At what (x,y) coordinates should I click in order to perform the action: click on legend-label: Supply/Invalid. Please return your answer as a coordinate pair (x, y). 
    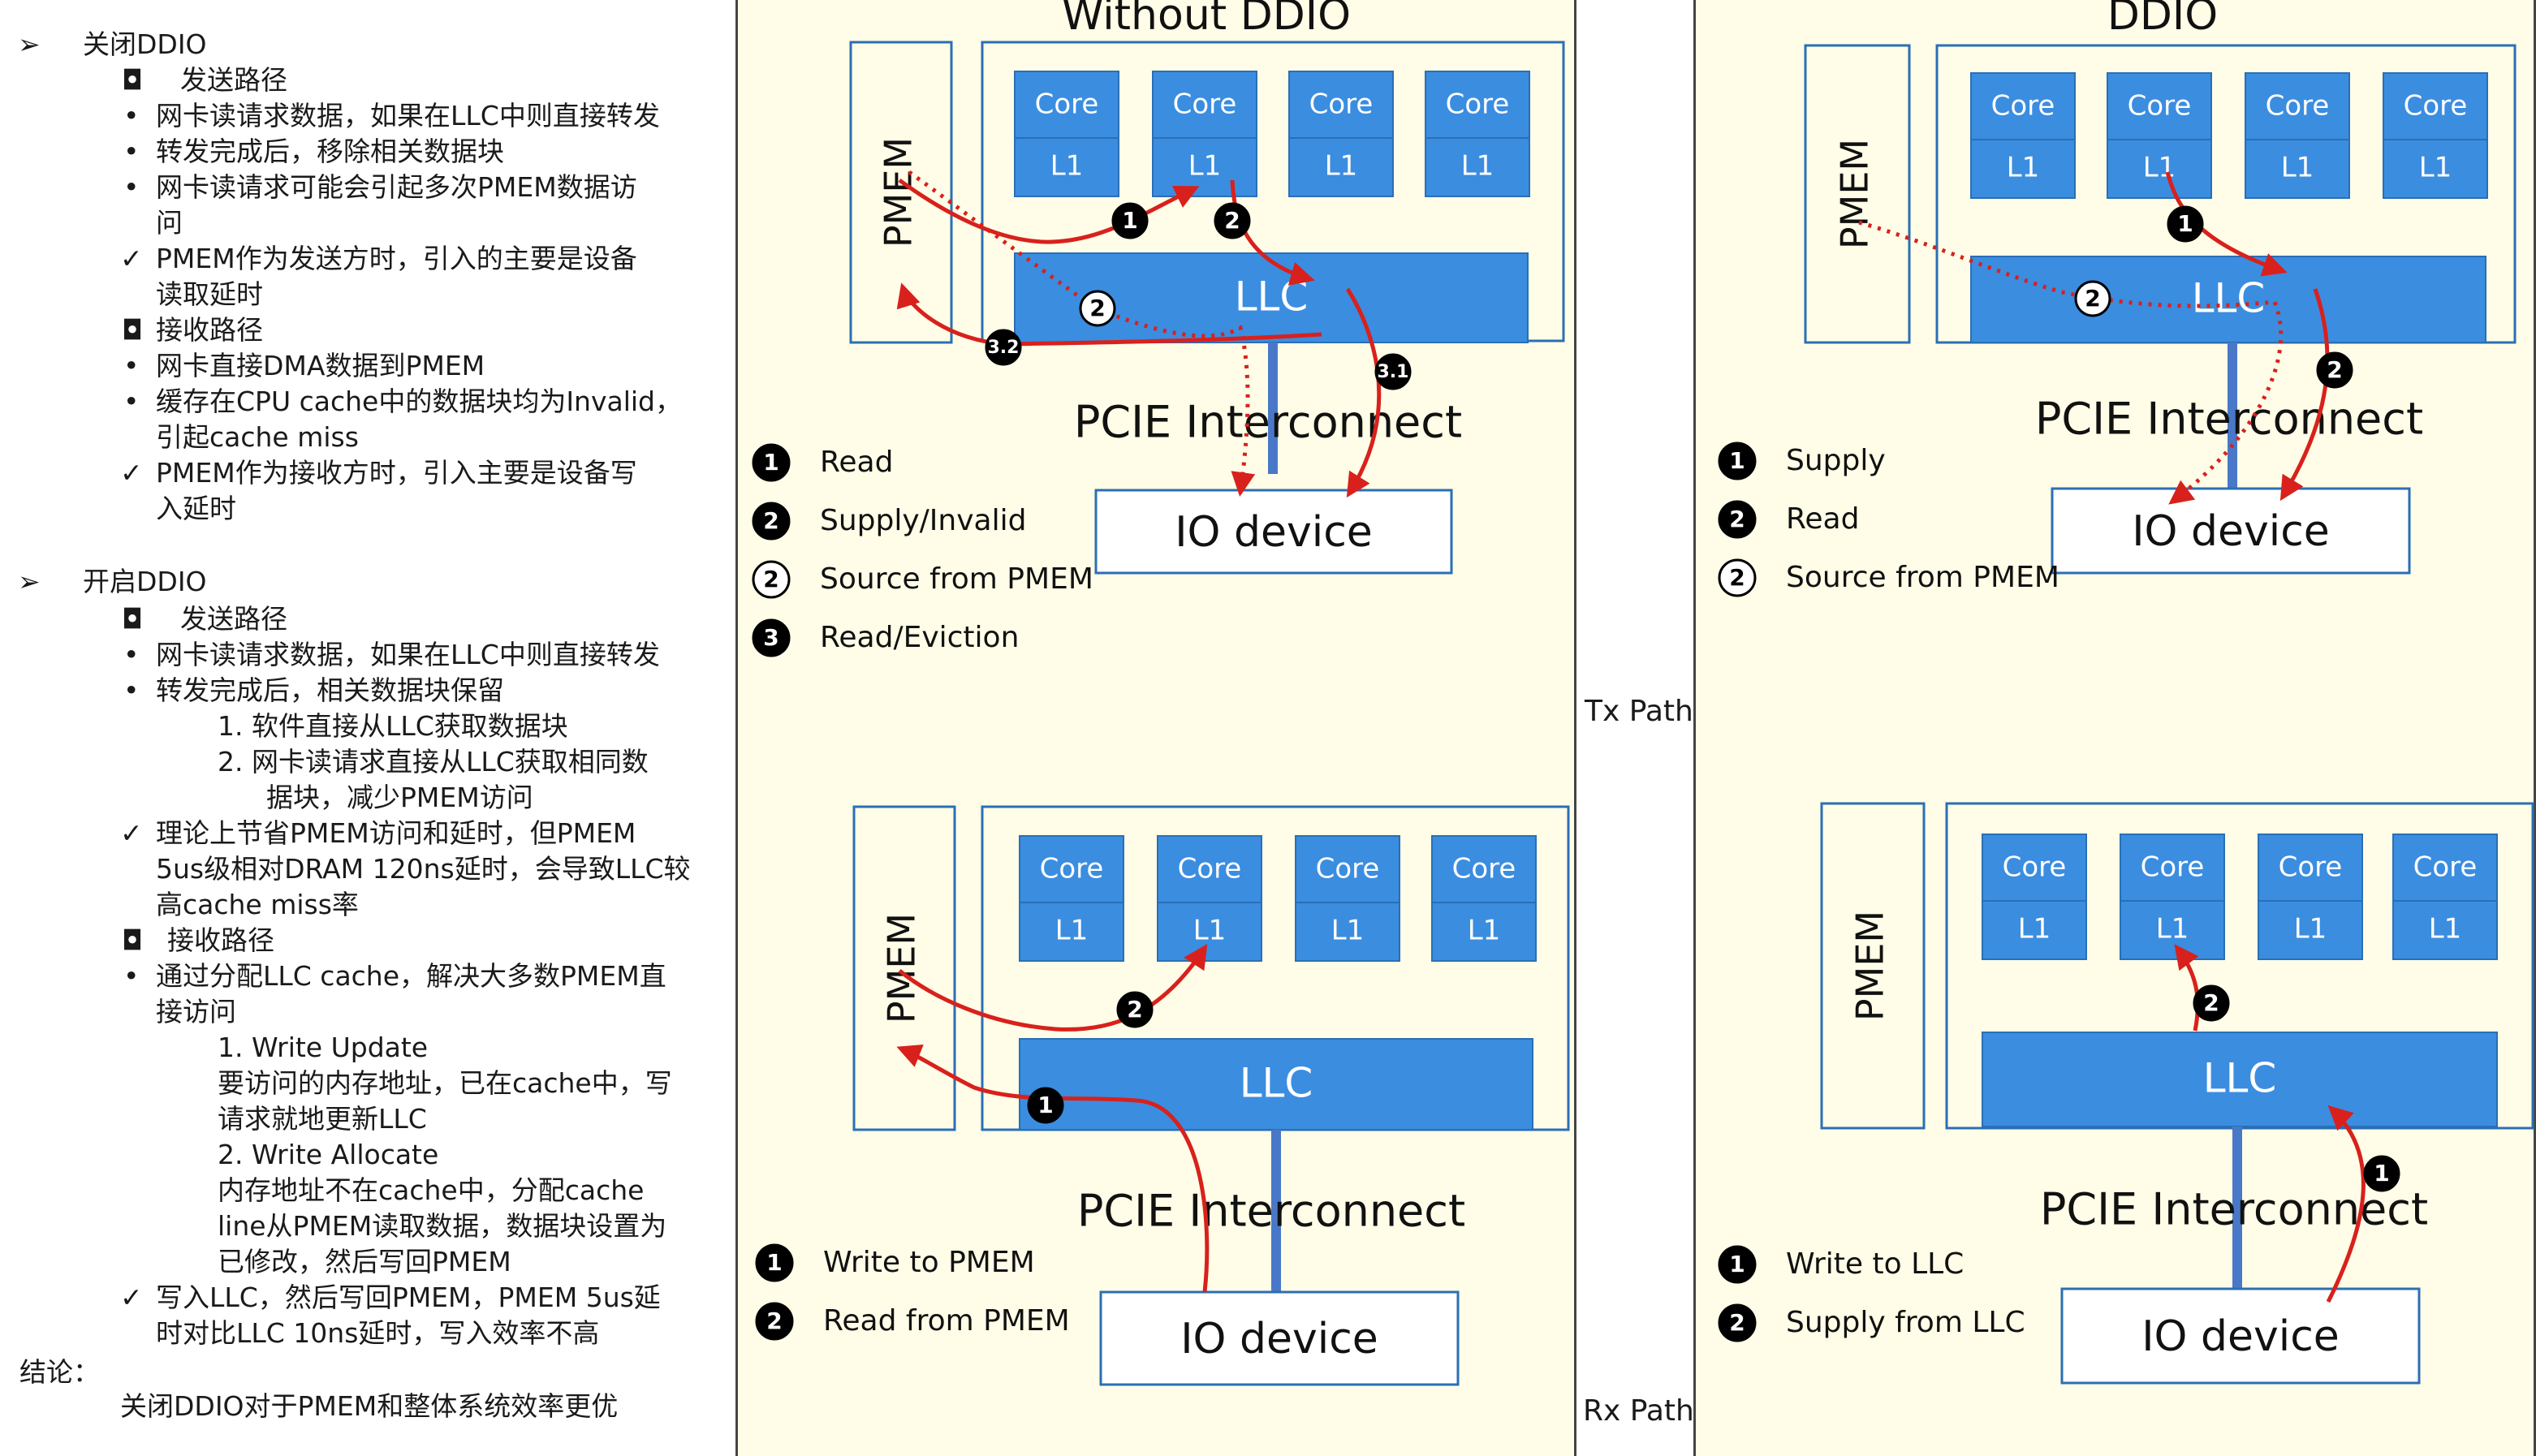
    Looking at the image, I should click on (923, 521).